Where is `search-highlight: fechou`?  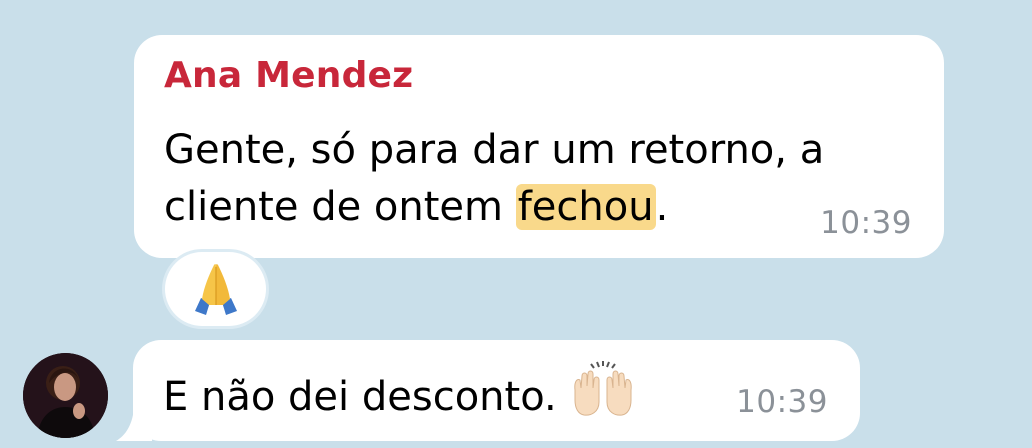
search-highlight: fechou is located at coordinates (585, 207).